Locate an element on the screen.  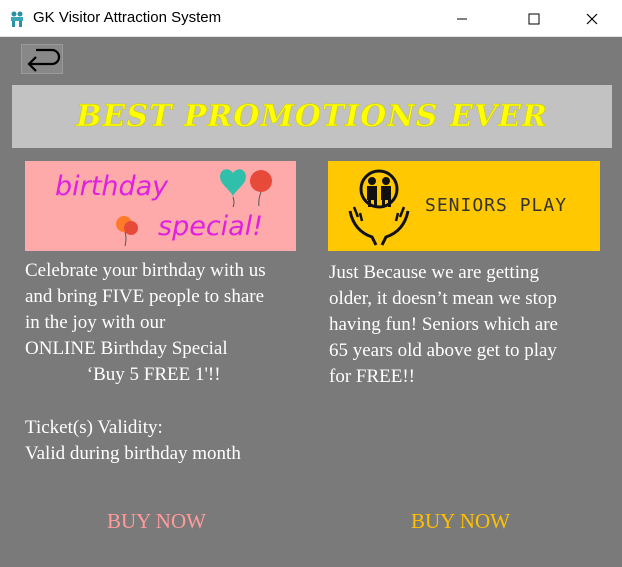
maximize-button is located at coordinates (534, 18).